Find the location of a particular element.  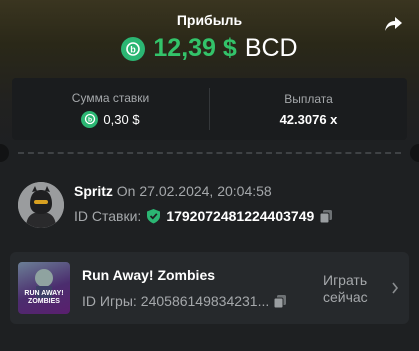

game-id-label: ID Игры: is located at coordinates (109, 301).